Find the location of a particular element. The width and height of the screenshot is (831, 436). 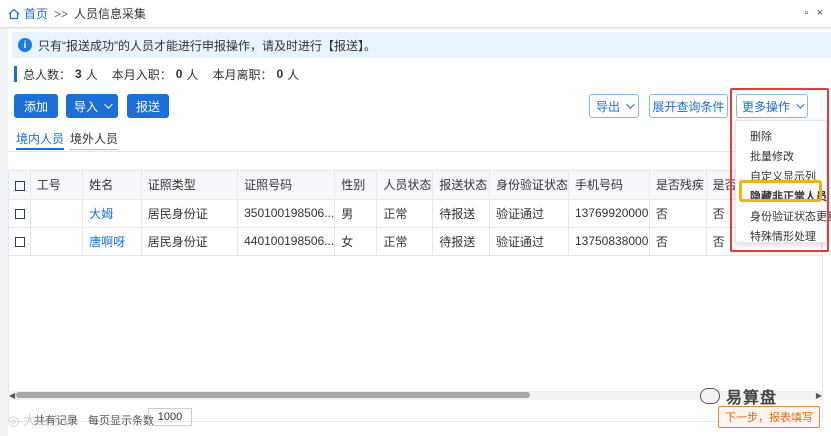

stat-left-unit: 人 is located at coordinates (293, 74).